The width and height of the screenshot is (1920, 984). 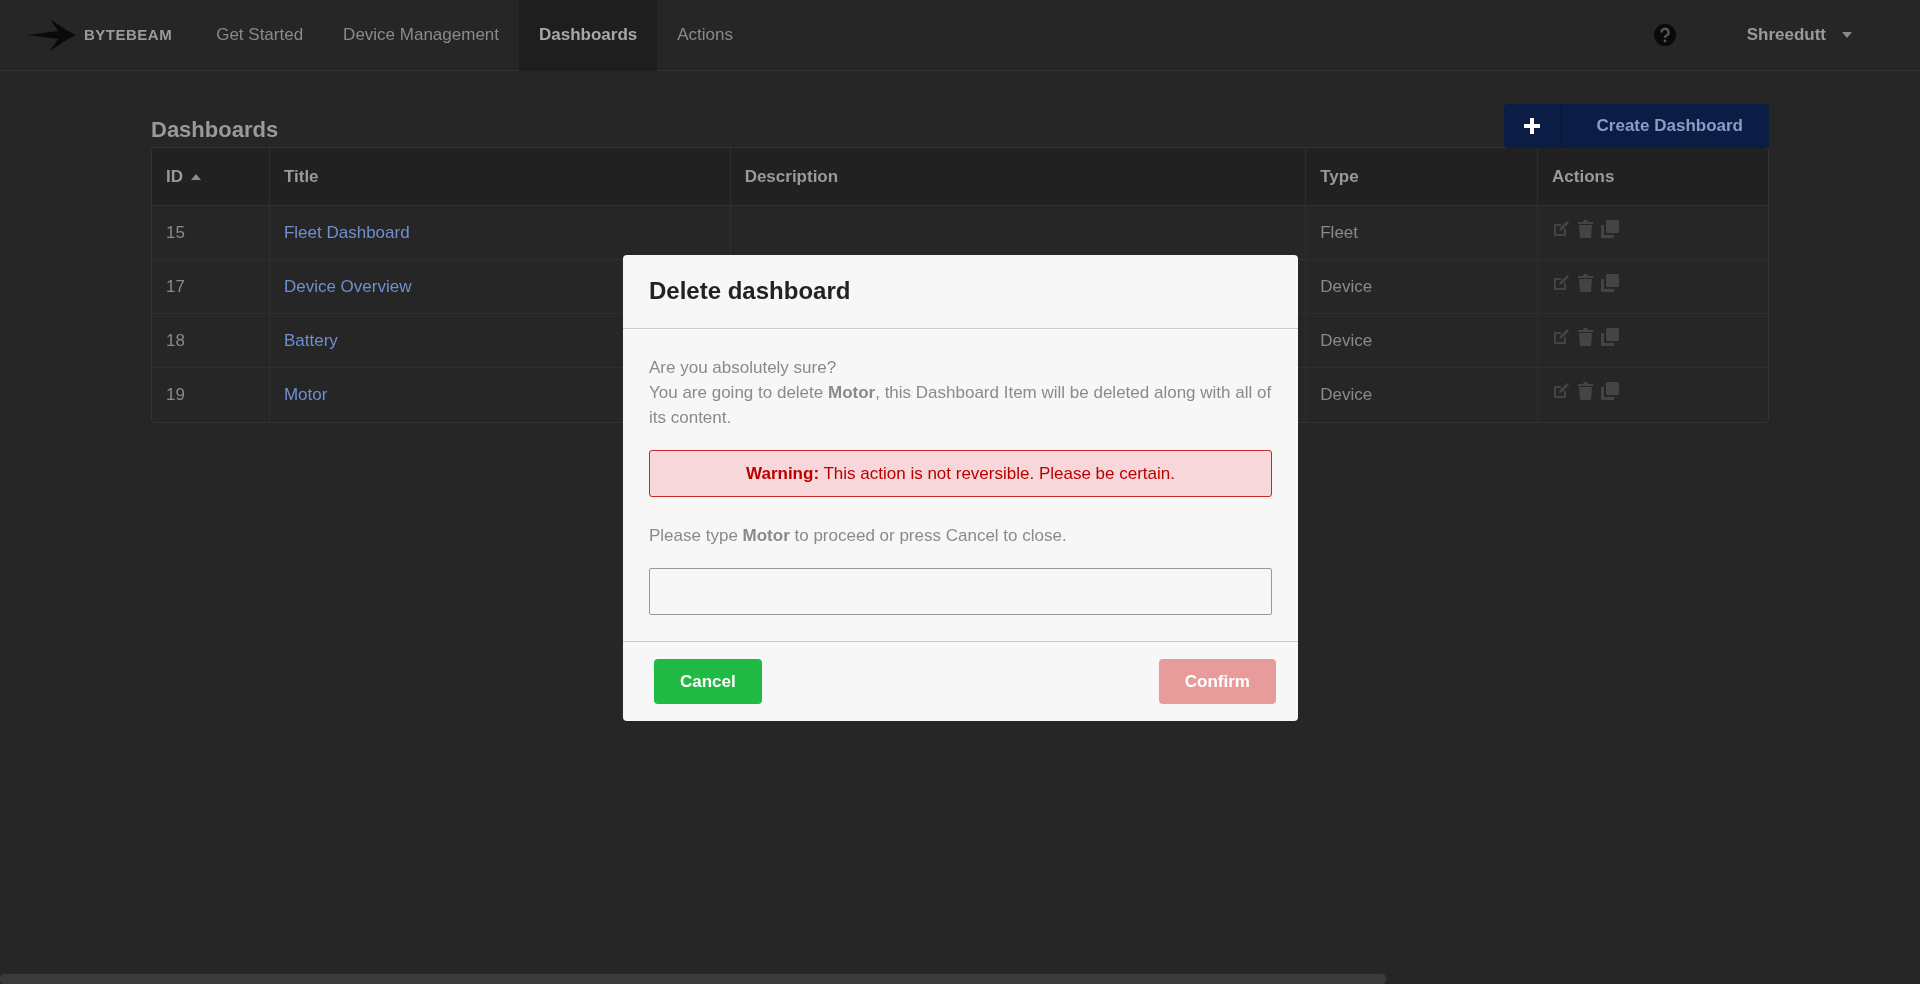 What do you see at coordinates (588, 35) in the screenshot?
I see `nav-link: Dashboards` at bounding box center [588, 35].